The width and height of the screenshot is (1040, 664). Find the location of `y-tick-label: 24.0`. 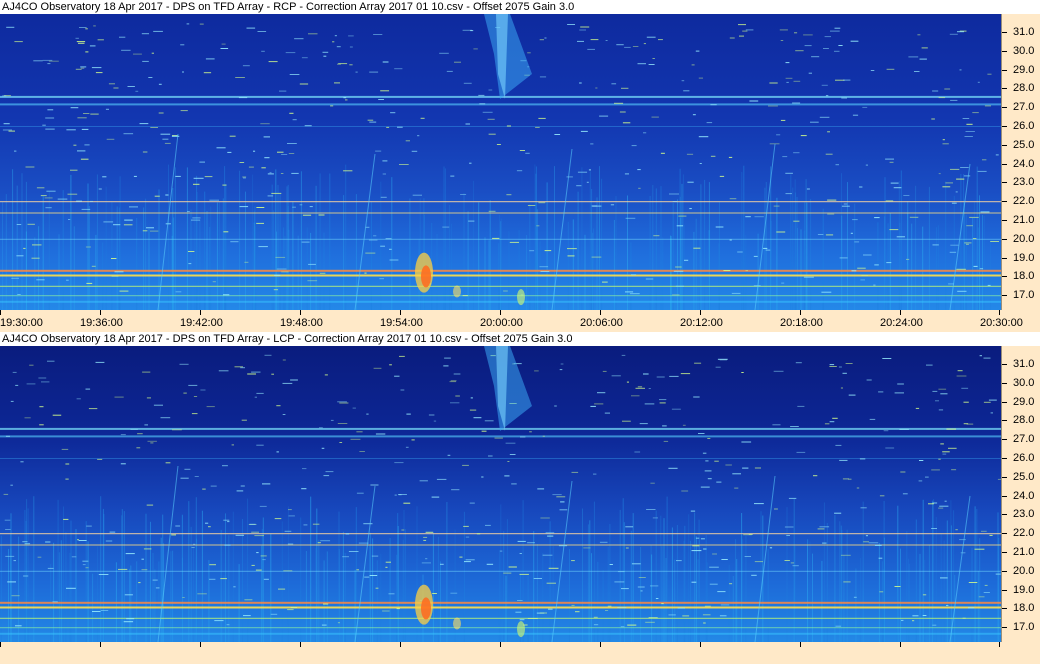

y-tick-label: 24.0 is located at coordinates (1024, 495).